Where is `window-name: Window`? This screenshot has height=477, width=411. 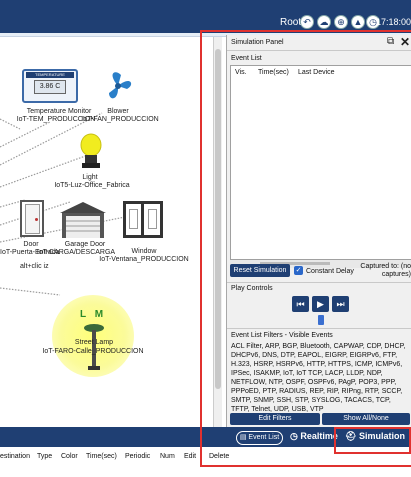 window-name: Window is located at coordinates (144, 251).